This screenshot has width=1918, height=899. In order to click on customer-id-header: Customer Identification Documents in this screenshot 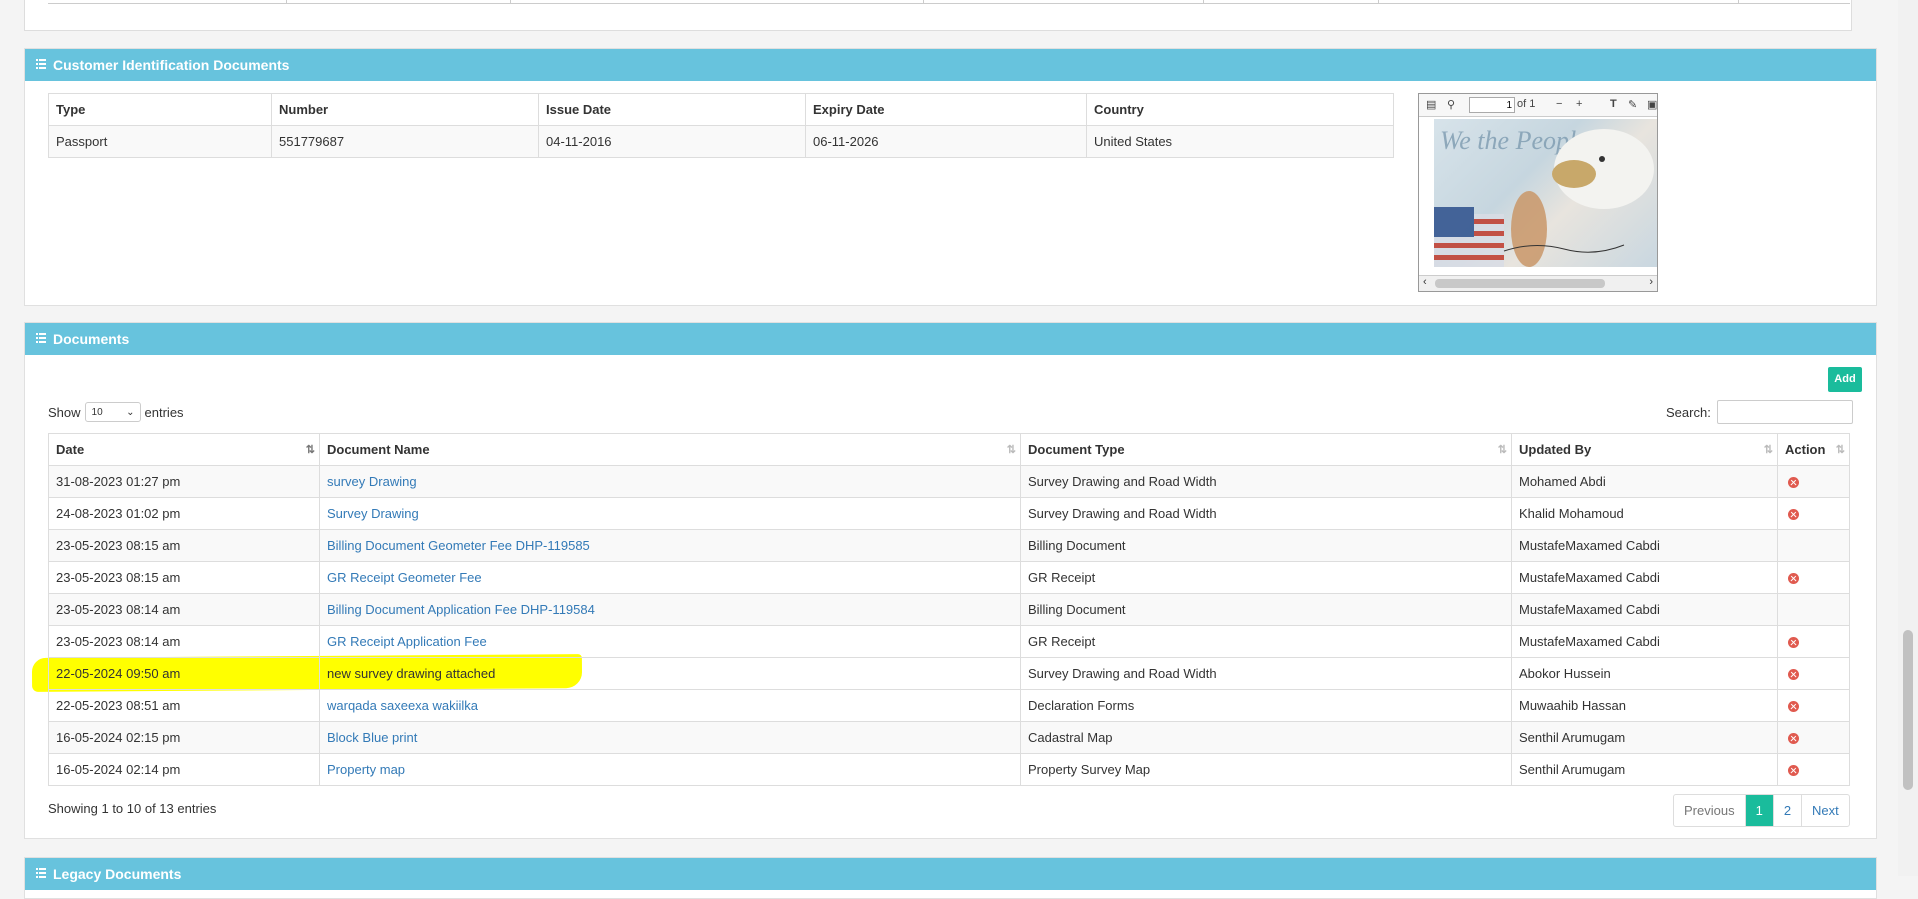, I will do `click(950, 65)`.